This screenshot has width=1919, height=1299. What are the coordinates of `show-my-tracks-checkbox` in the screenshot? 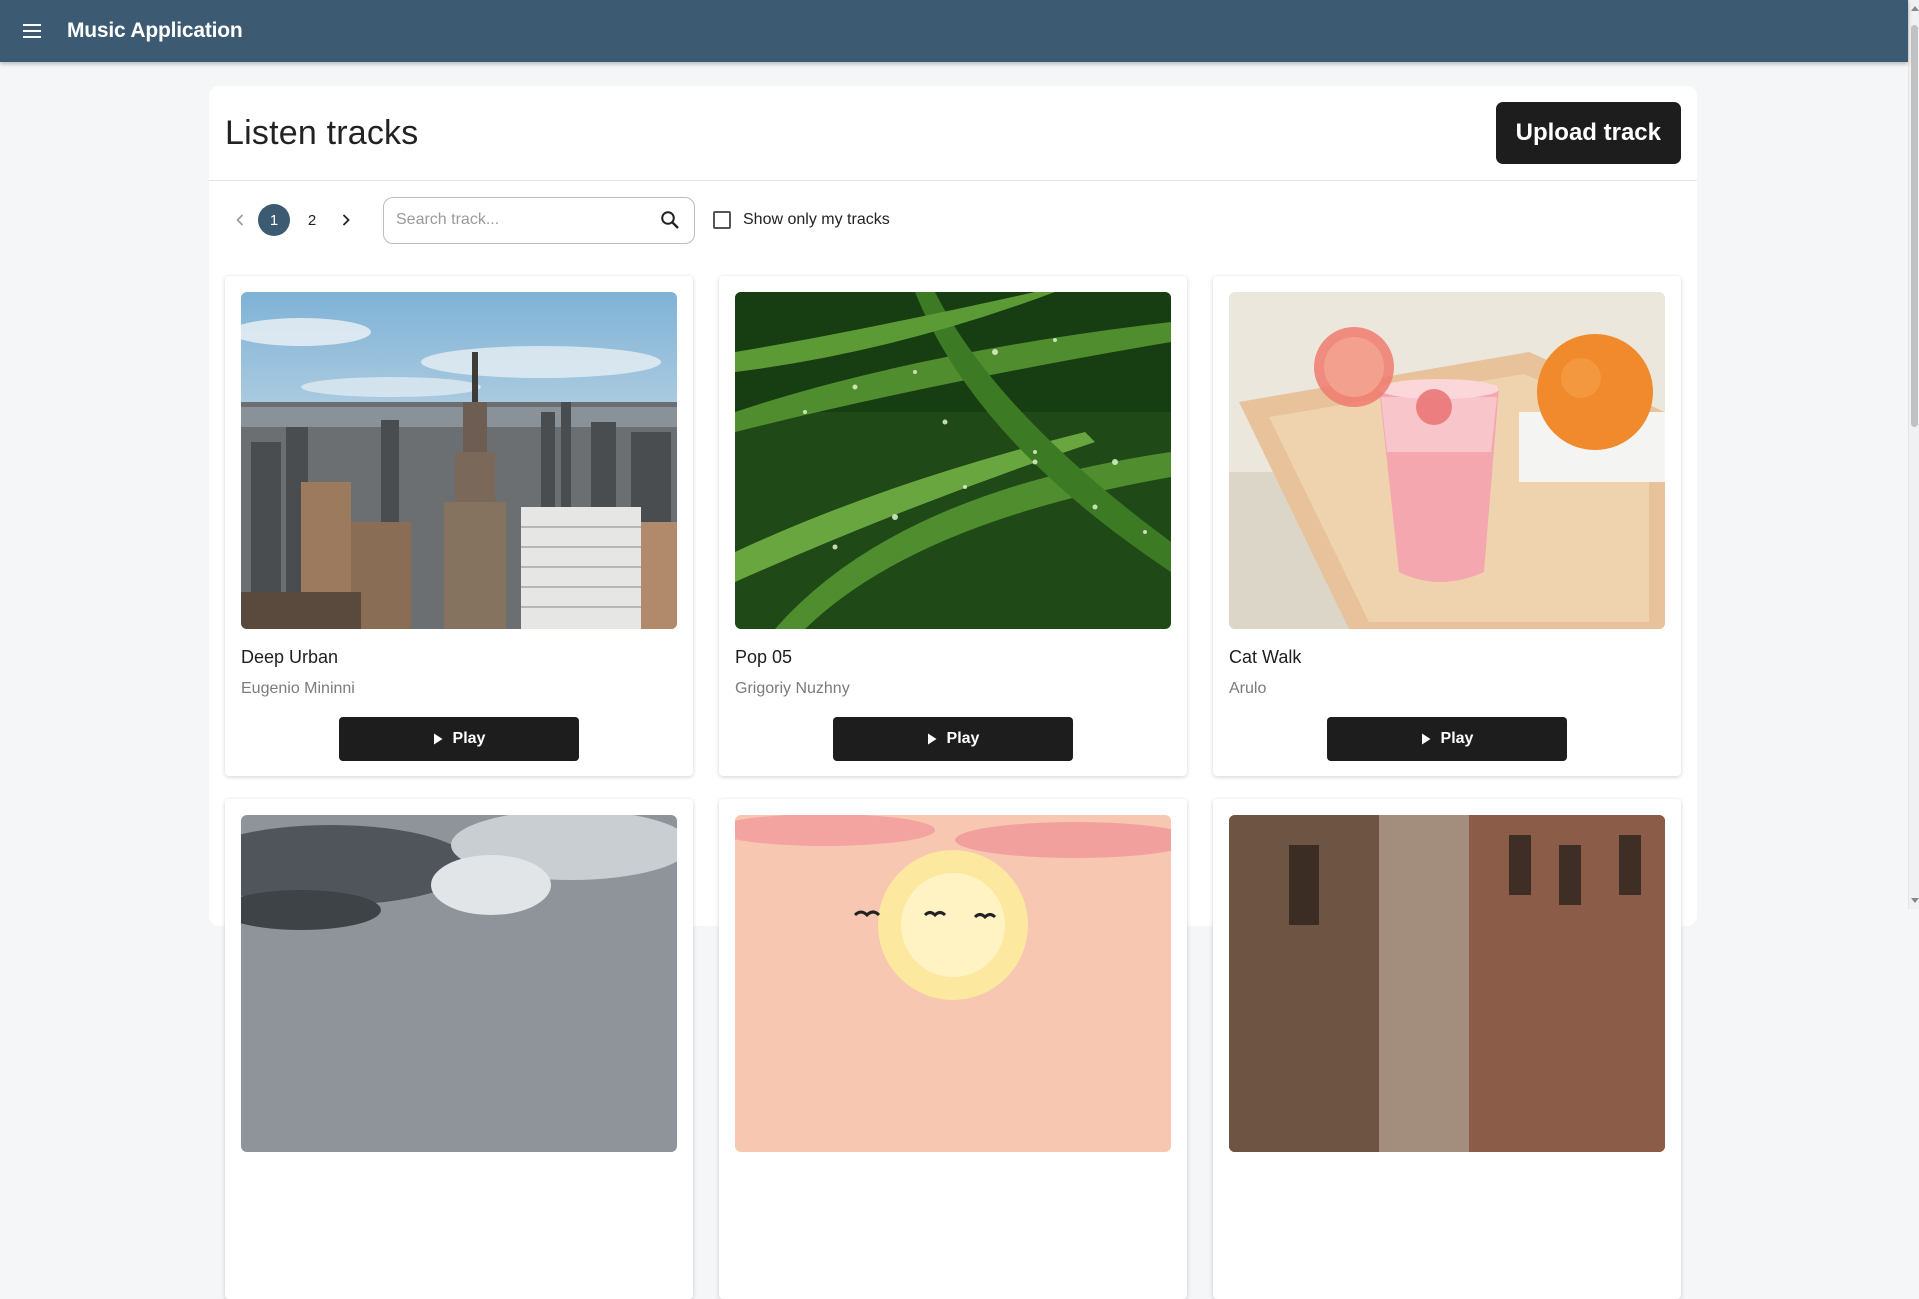 It's located at (722, 220).